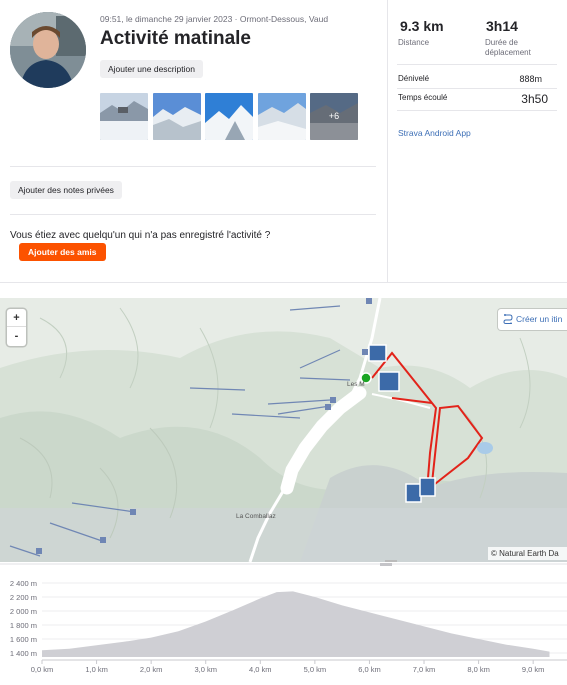  What do you see at coordinates (423, 97) in the screenshot?
I see `elapsed-time-label: Temps écoulé` at bounding box center [423, 97].